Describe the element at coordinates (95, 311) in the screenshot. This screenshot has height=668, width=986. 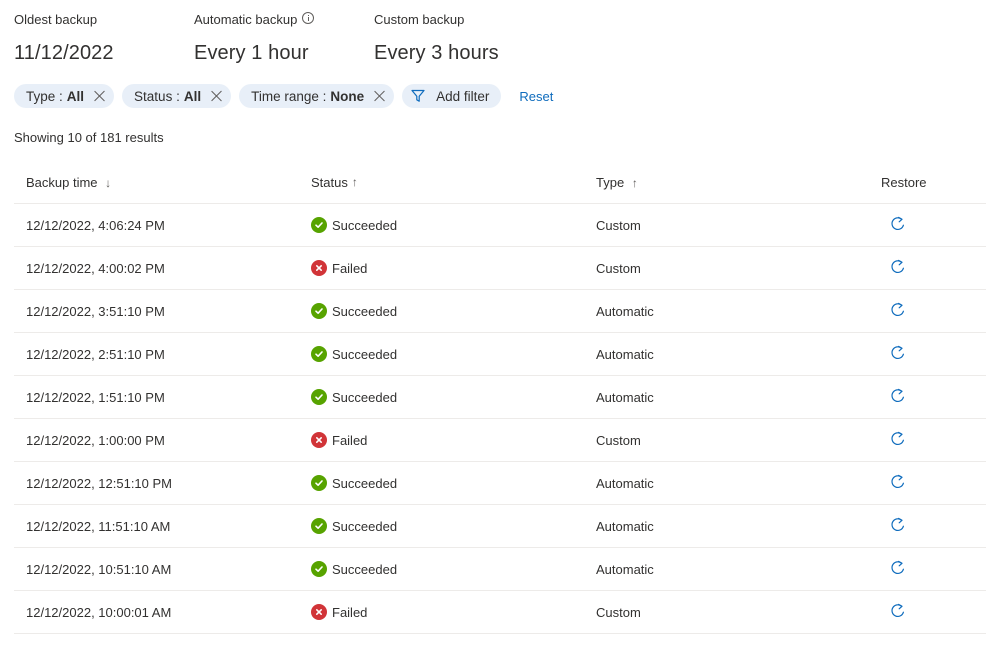
I see `backup-time-cell: 12/12/2022, 3:51:10 PM` at that location.